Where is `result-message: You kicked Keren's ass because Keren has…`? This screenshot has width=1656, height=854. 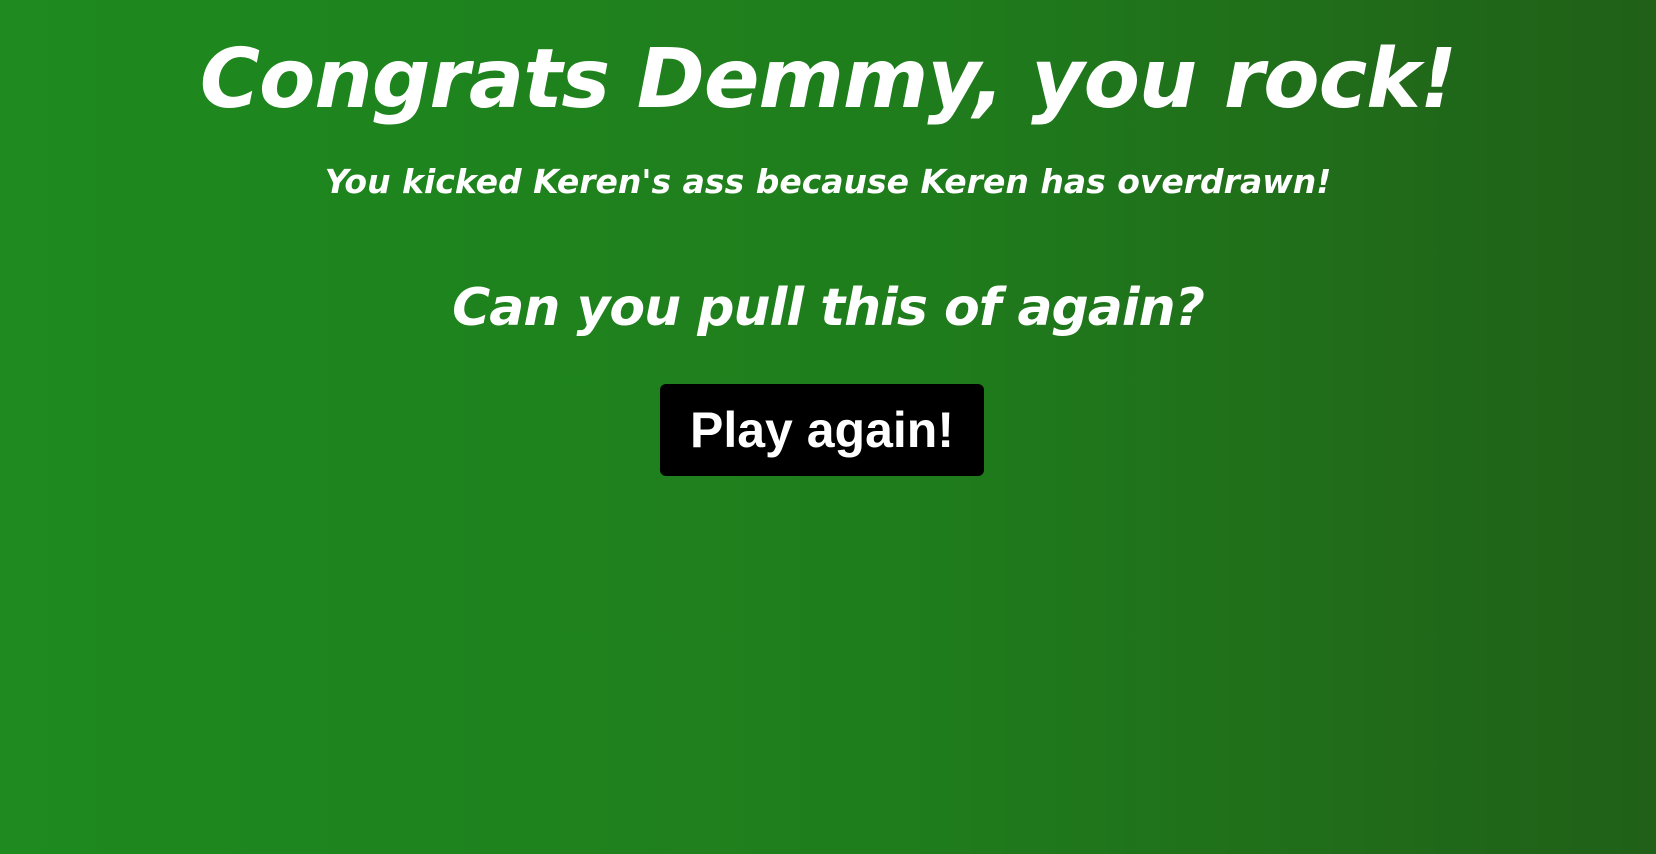
result-message: You kicked Keren's ass because Keren has… is located at coordinates (828, 181).